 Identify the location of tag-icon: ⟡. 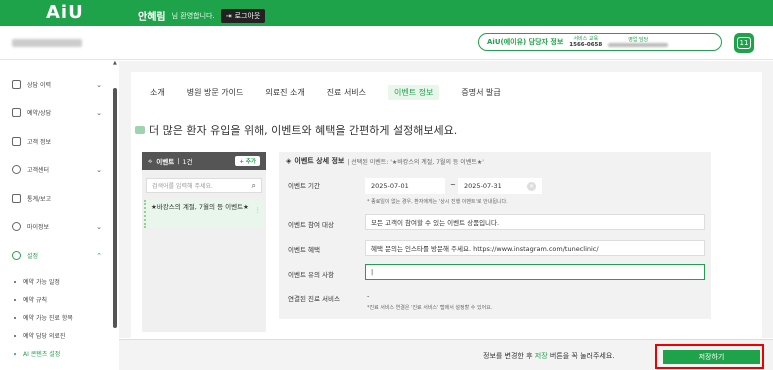
(150, 160).